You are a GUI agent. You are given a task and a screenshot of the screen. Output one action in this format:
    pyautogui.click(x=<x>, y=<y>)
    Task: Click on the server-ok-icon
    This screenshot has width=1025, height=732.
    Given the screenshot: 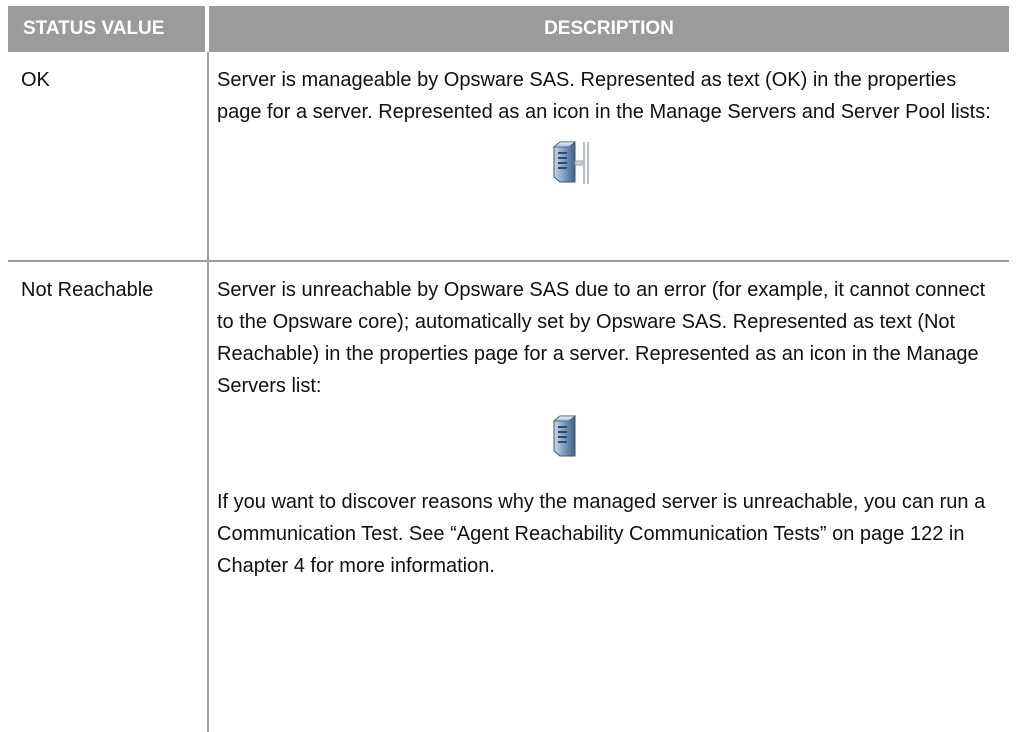 What is the action you would take?
    pyautogui.click(x=570, y=162)
    